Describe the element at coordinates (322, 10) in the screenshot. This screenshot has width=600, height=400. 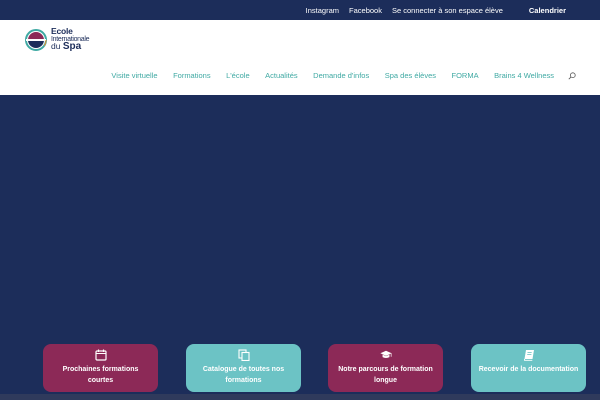
I see `instagram-link: Instagram` at that location.